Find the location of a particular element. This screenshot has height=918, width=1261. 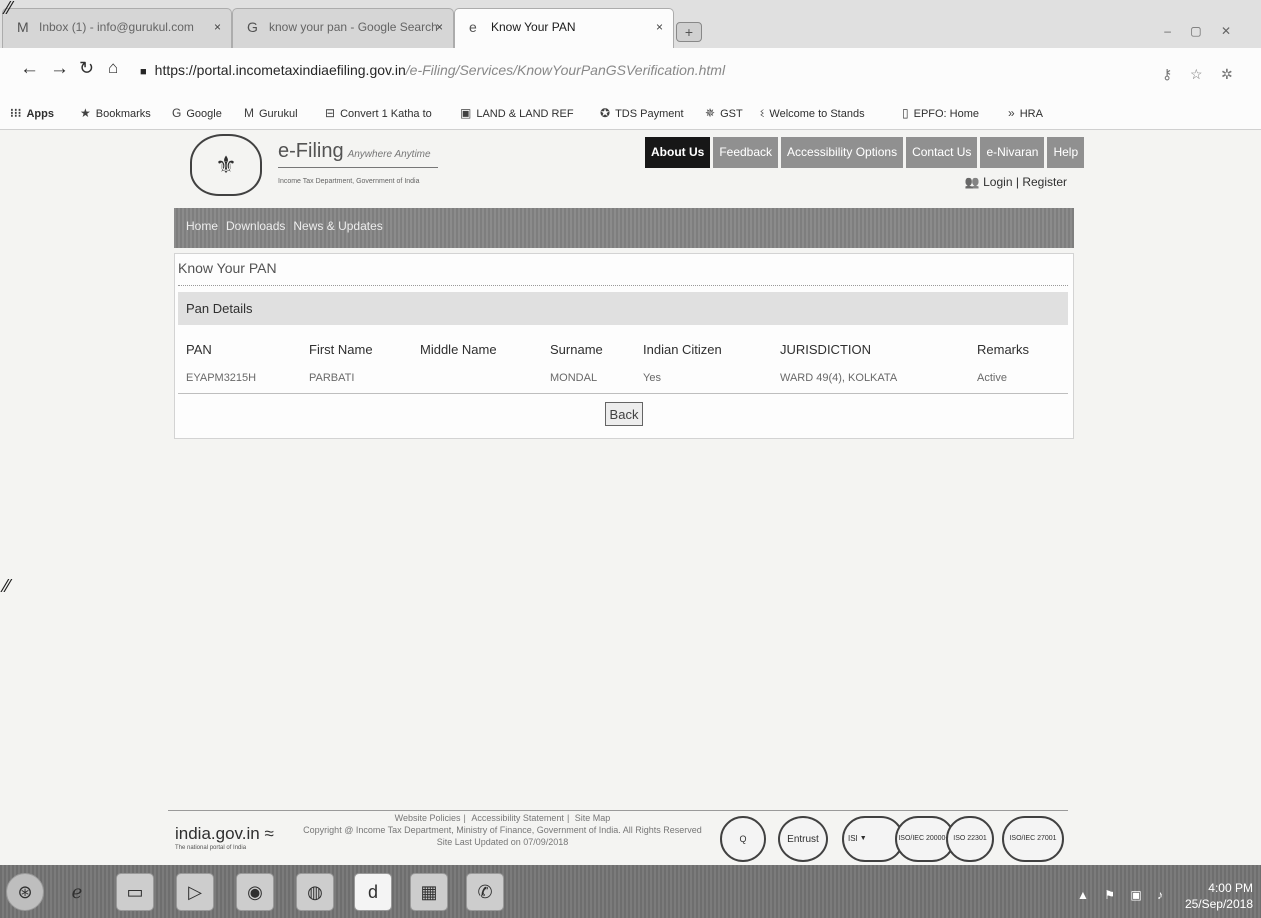

clock-time: 4:00 PM is located at coordinates (1230, 888).